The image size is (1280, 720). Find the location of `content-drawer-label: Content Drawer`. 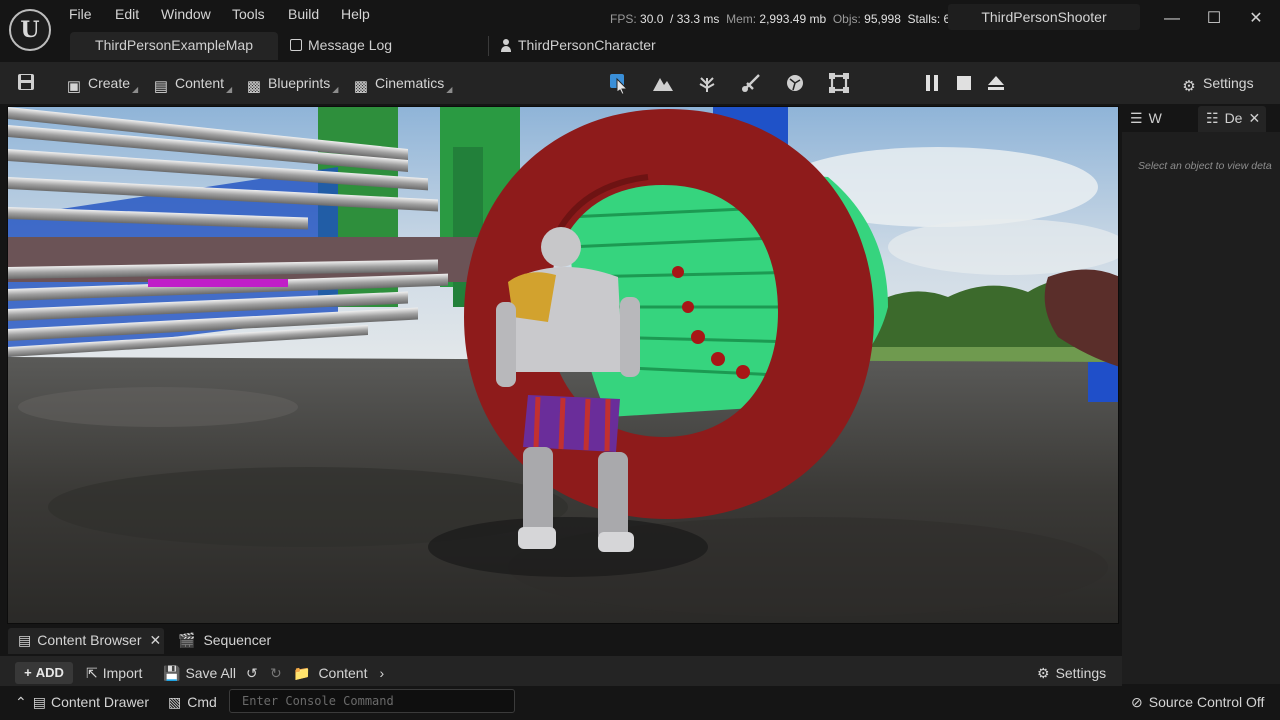

content-drawer-label: Content Drawer is located at coordinates (100, 702).